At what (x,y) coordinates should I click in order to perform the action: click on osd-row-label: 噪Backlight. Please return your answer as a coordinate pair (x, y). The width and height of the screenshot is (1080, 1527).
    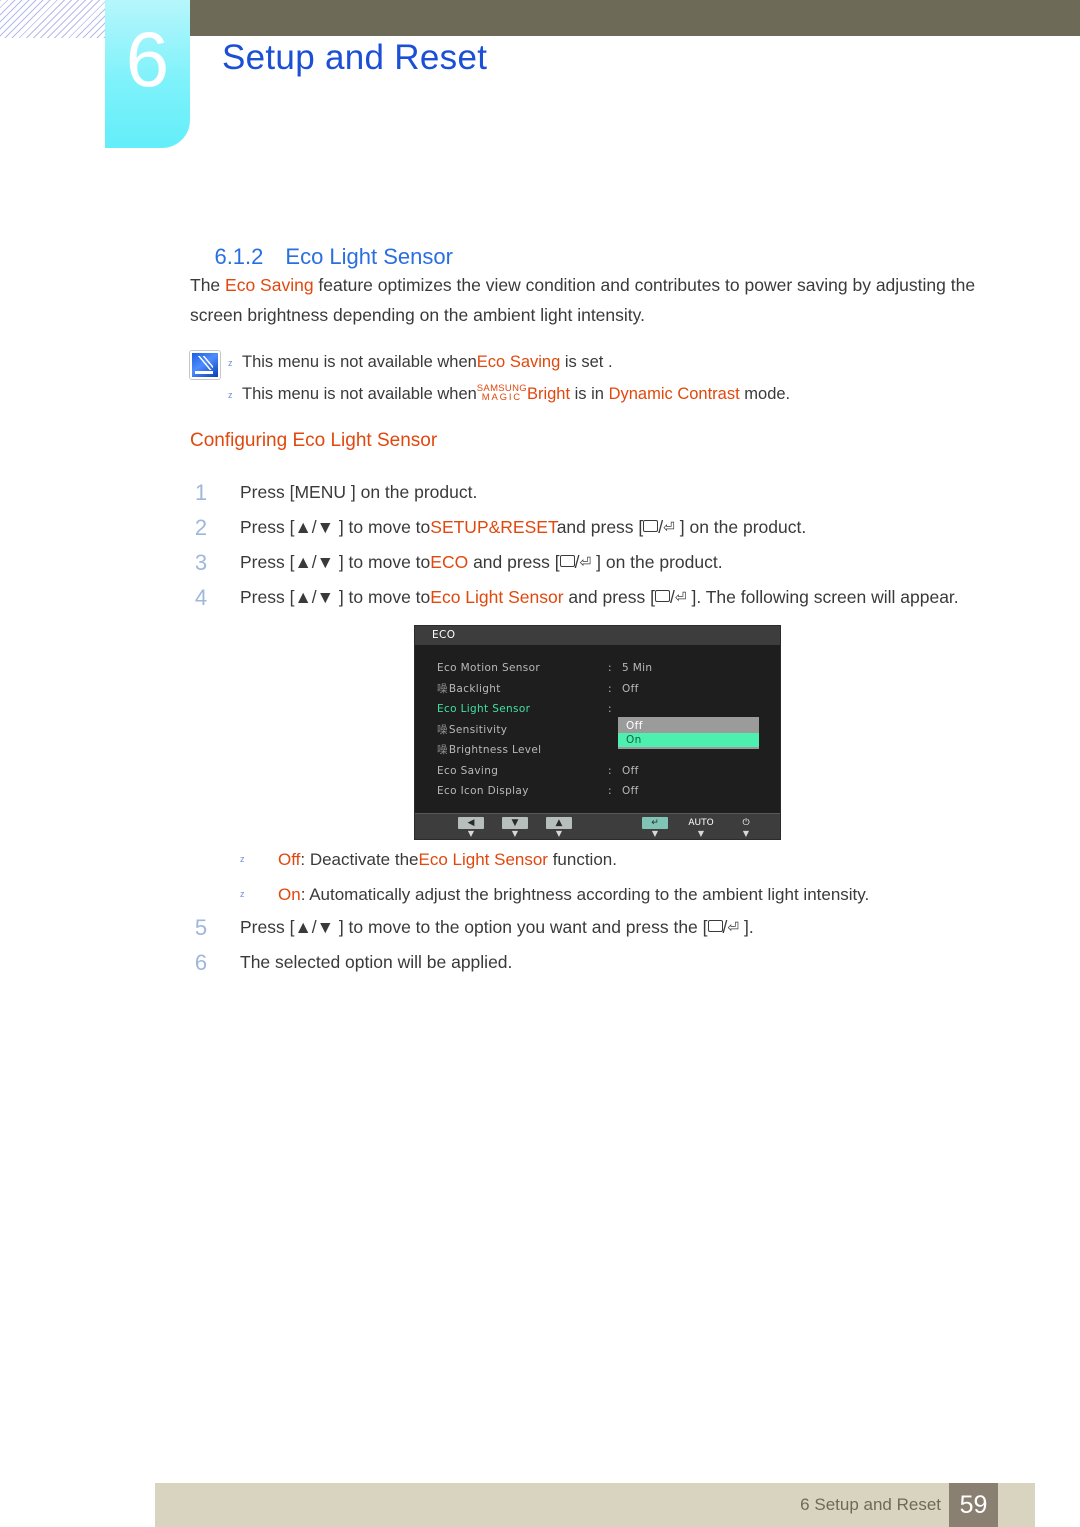
    Looking at the image, I should click on (469, 688).